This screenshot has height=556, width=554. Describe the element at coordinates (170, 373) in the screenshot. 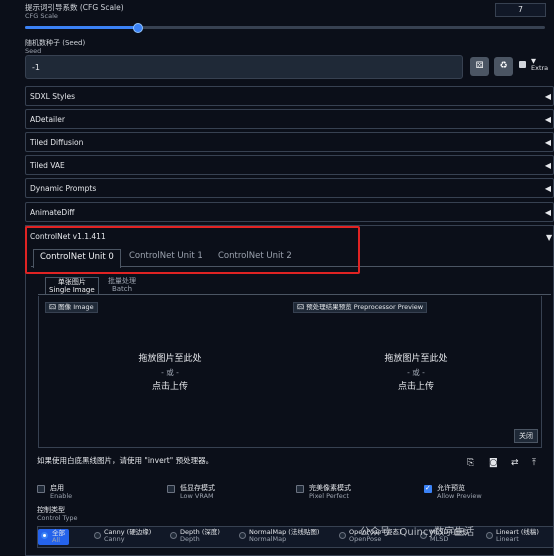

I see `upload-image-dropzone: 拖放图片至此处 - 或 - 点击上传` at that location.